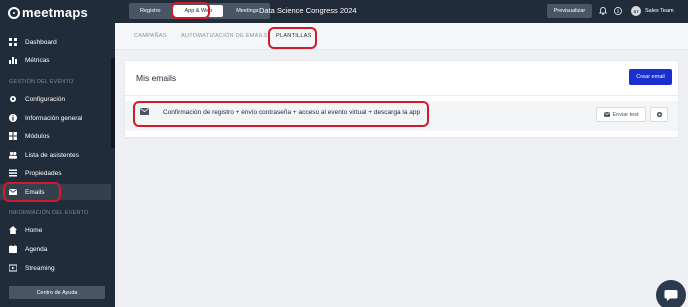 The width and height of the screenshot is (688, 307). I want to click on sidebar-item-lista-asistentes: Lista de asistentes, so click(55, 155).